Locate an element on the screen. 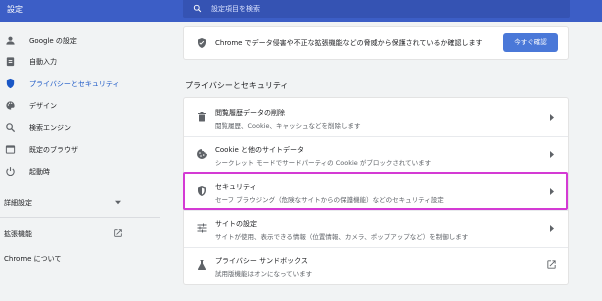  row-title: 閲覧履歴データの削除 is located at coordinates (250, 113).